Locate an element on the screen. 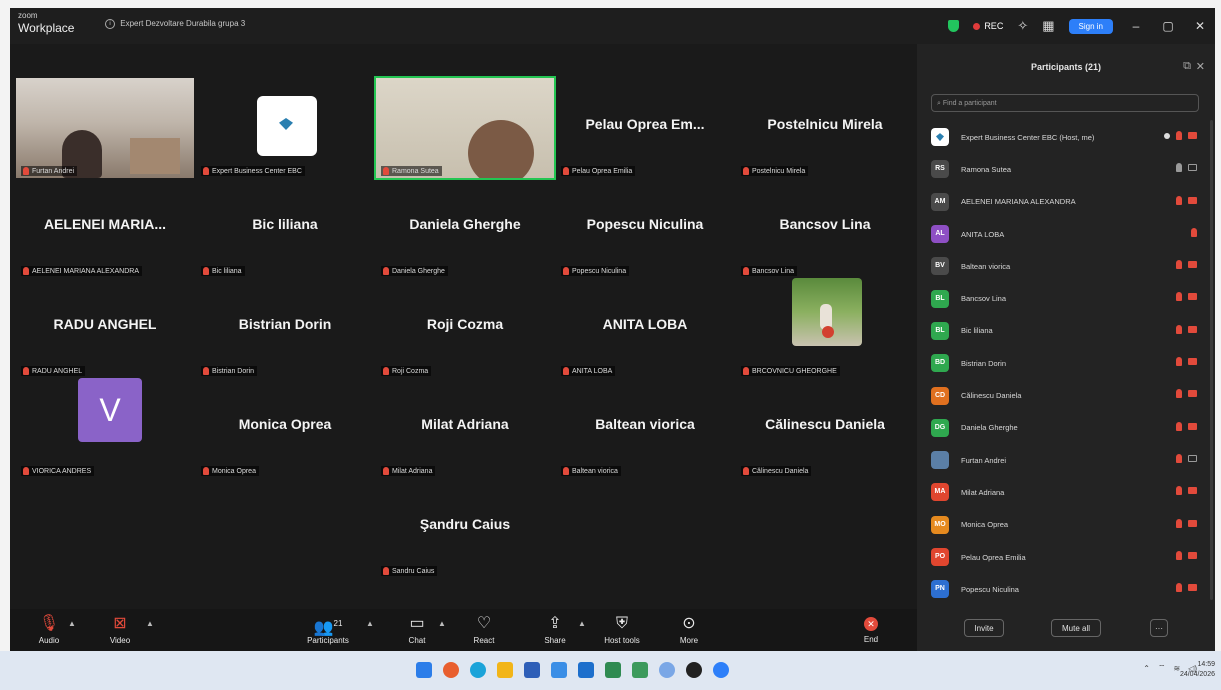 The height and width of the screenshot is (690, 1221). video-tile: Roji Cozma Roji Cozma is located at coordinates (465, 328).